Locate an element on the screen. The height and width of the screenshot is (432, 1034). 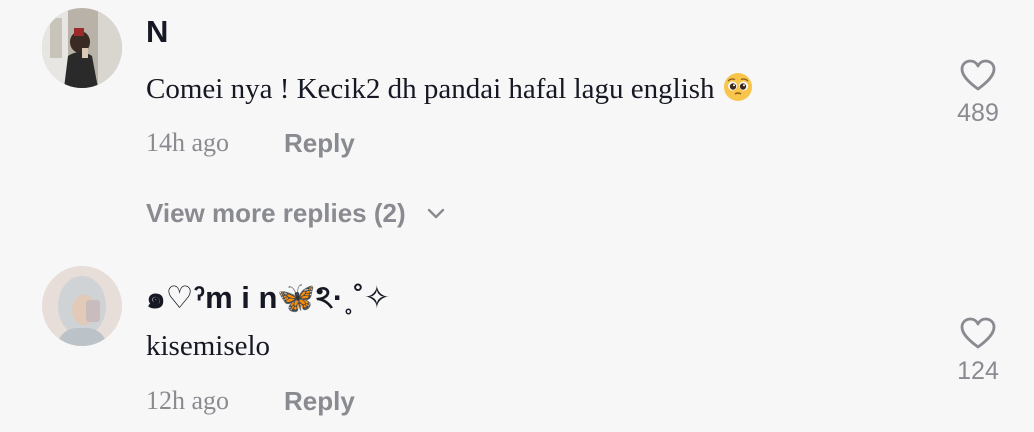
like-count: 489 is located at coordinates (978, 113).